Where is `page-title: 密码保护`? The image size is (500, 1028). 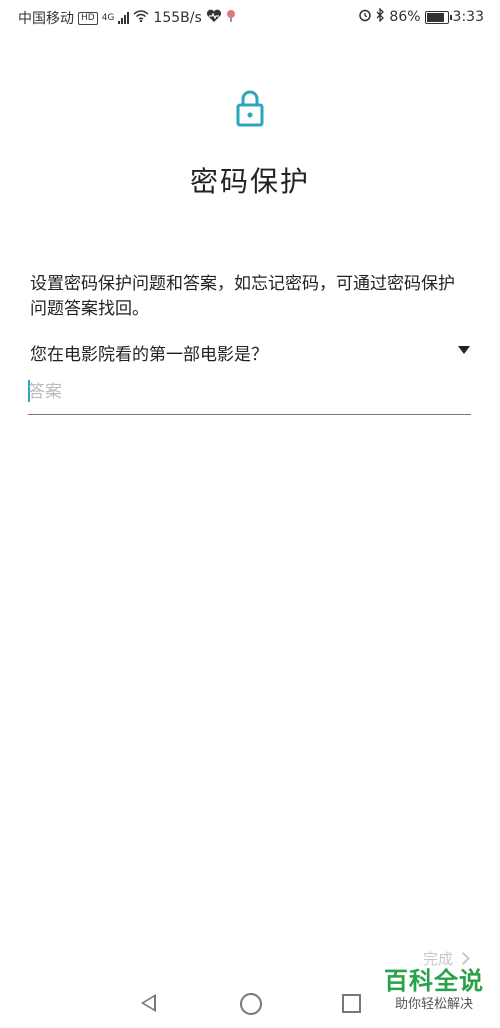
page-title: 密码保护 is located at coordinates (249, 181).